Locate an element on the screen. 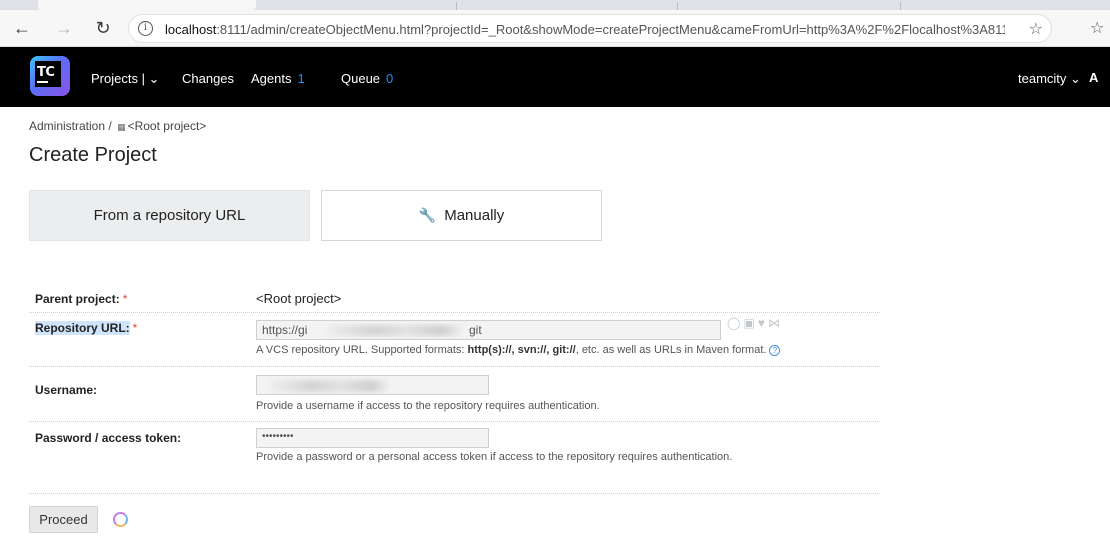 The width and height of the screenshot is (1110, 547). logo-inner: TC is located at coordinates (48, 74).